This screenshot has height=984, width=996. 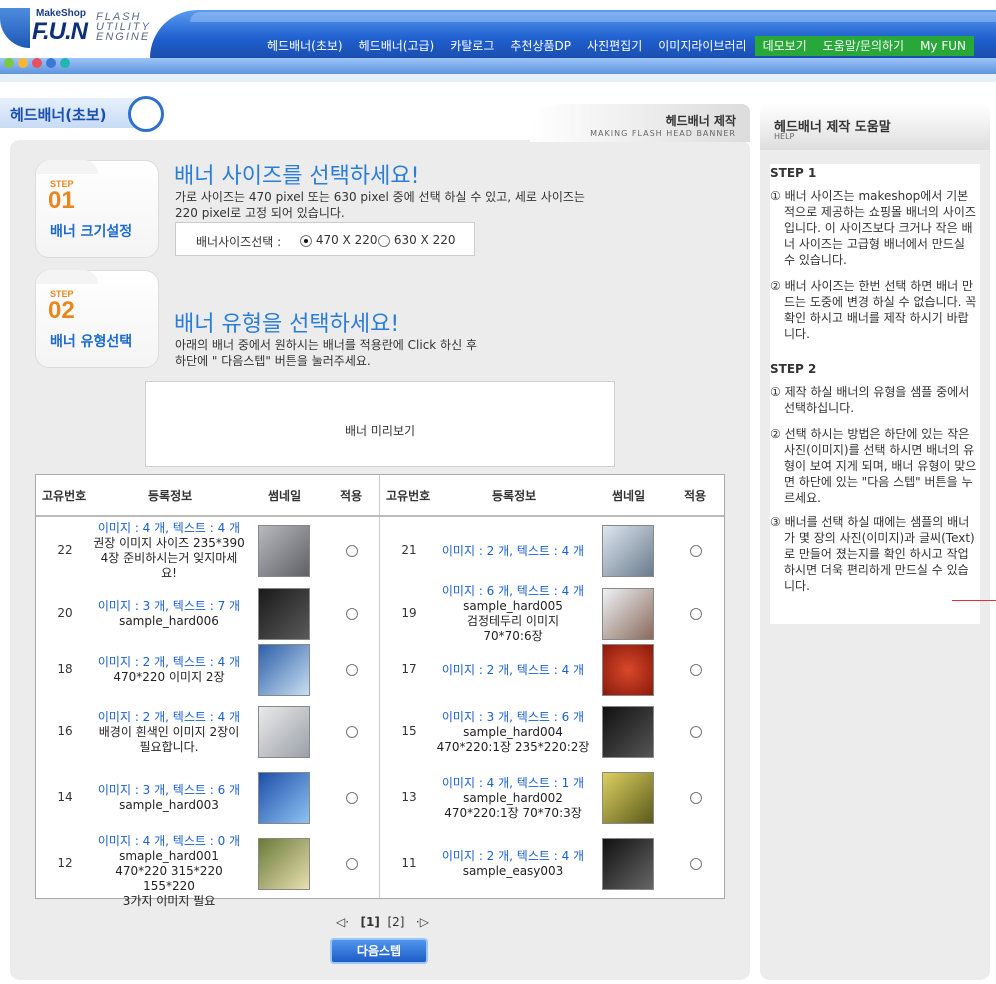 What do you see at coordinates (64, 496) in the screenshot?
I see `col-header-id: 고유번호` at bounding box center [64, 496].